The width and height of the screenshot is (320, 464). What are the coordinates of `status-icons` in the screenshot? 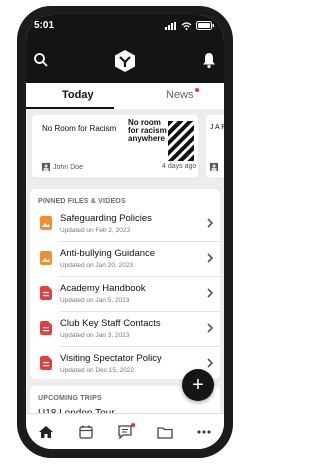 It's located at (189, 25).